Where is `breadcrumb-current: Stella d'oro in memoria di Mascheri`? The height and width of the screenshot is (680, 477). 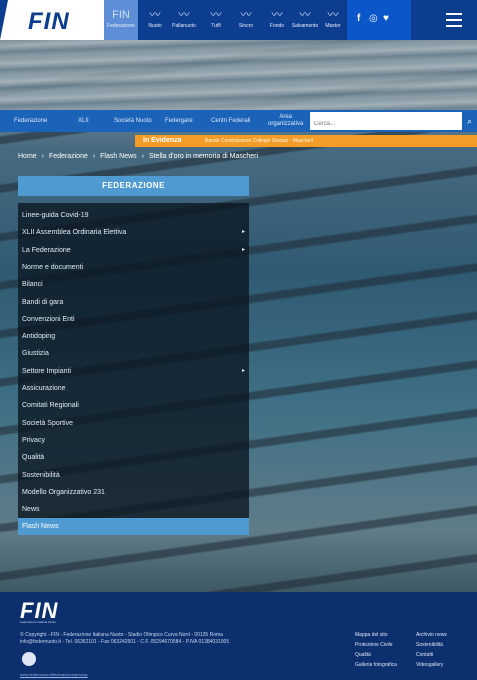 breadcrumb-current: Stella d'oro in memoria di Mascheri is located at coordinates (203, 156).